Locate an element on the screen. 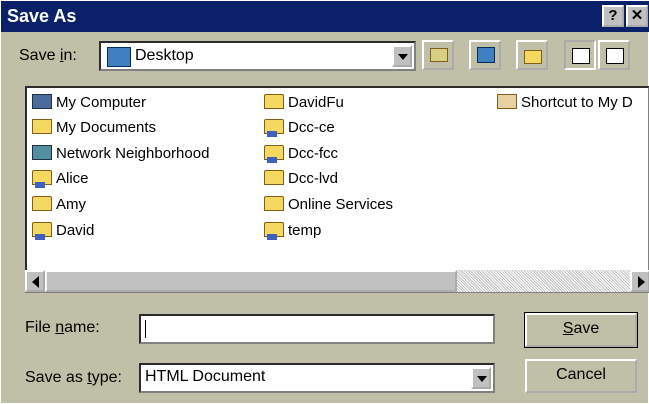 The image size is (649, 404). save-as-type-dropdown-arrow is located at coordinates (481, 378).